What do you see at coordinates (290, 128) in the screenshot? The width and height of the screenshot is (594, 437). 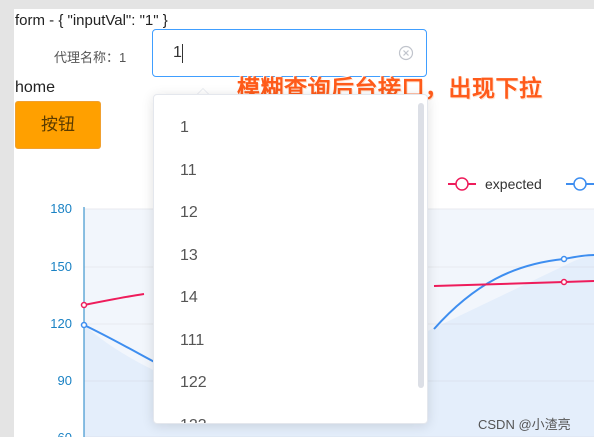 I see `dropdown-option: 1` at bounding box center [290, 128].